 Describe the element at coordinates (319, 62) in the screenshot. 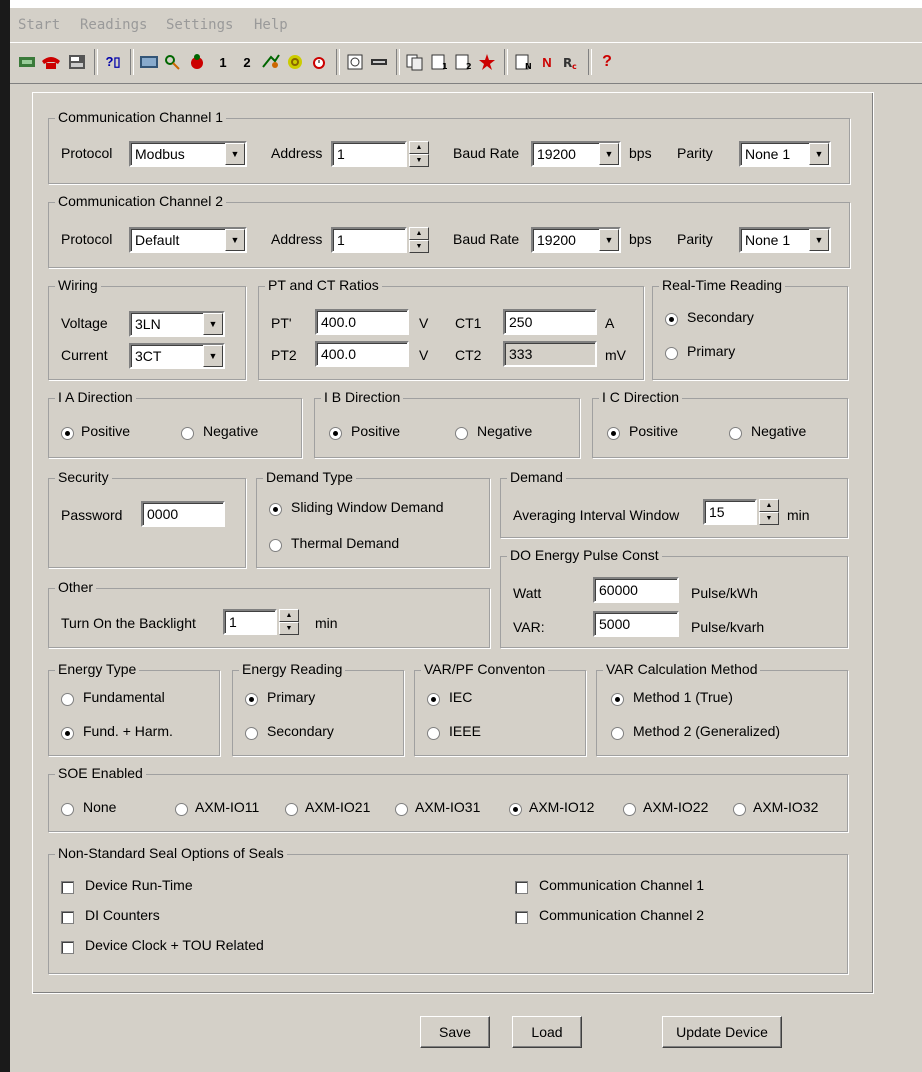

I see `alarm-clock-icon` at that location.